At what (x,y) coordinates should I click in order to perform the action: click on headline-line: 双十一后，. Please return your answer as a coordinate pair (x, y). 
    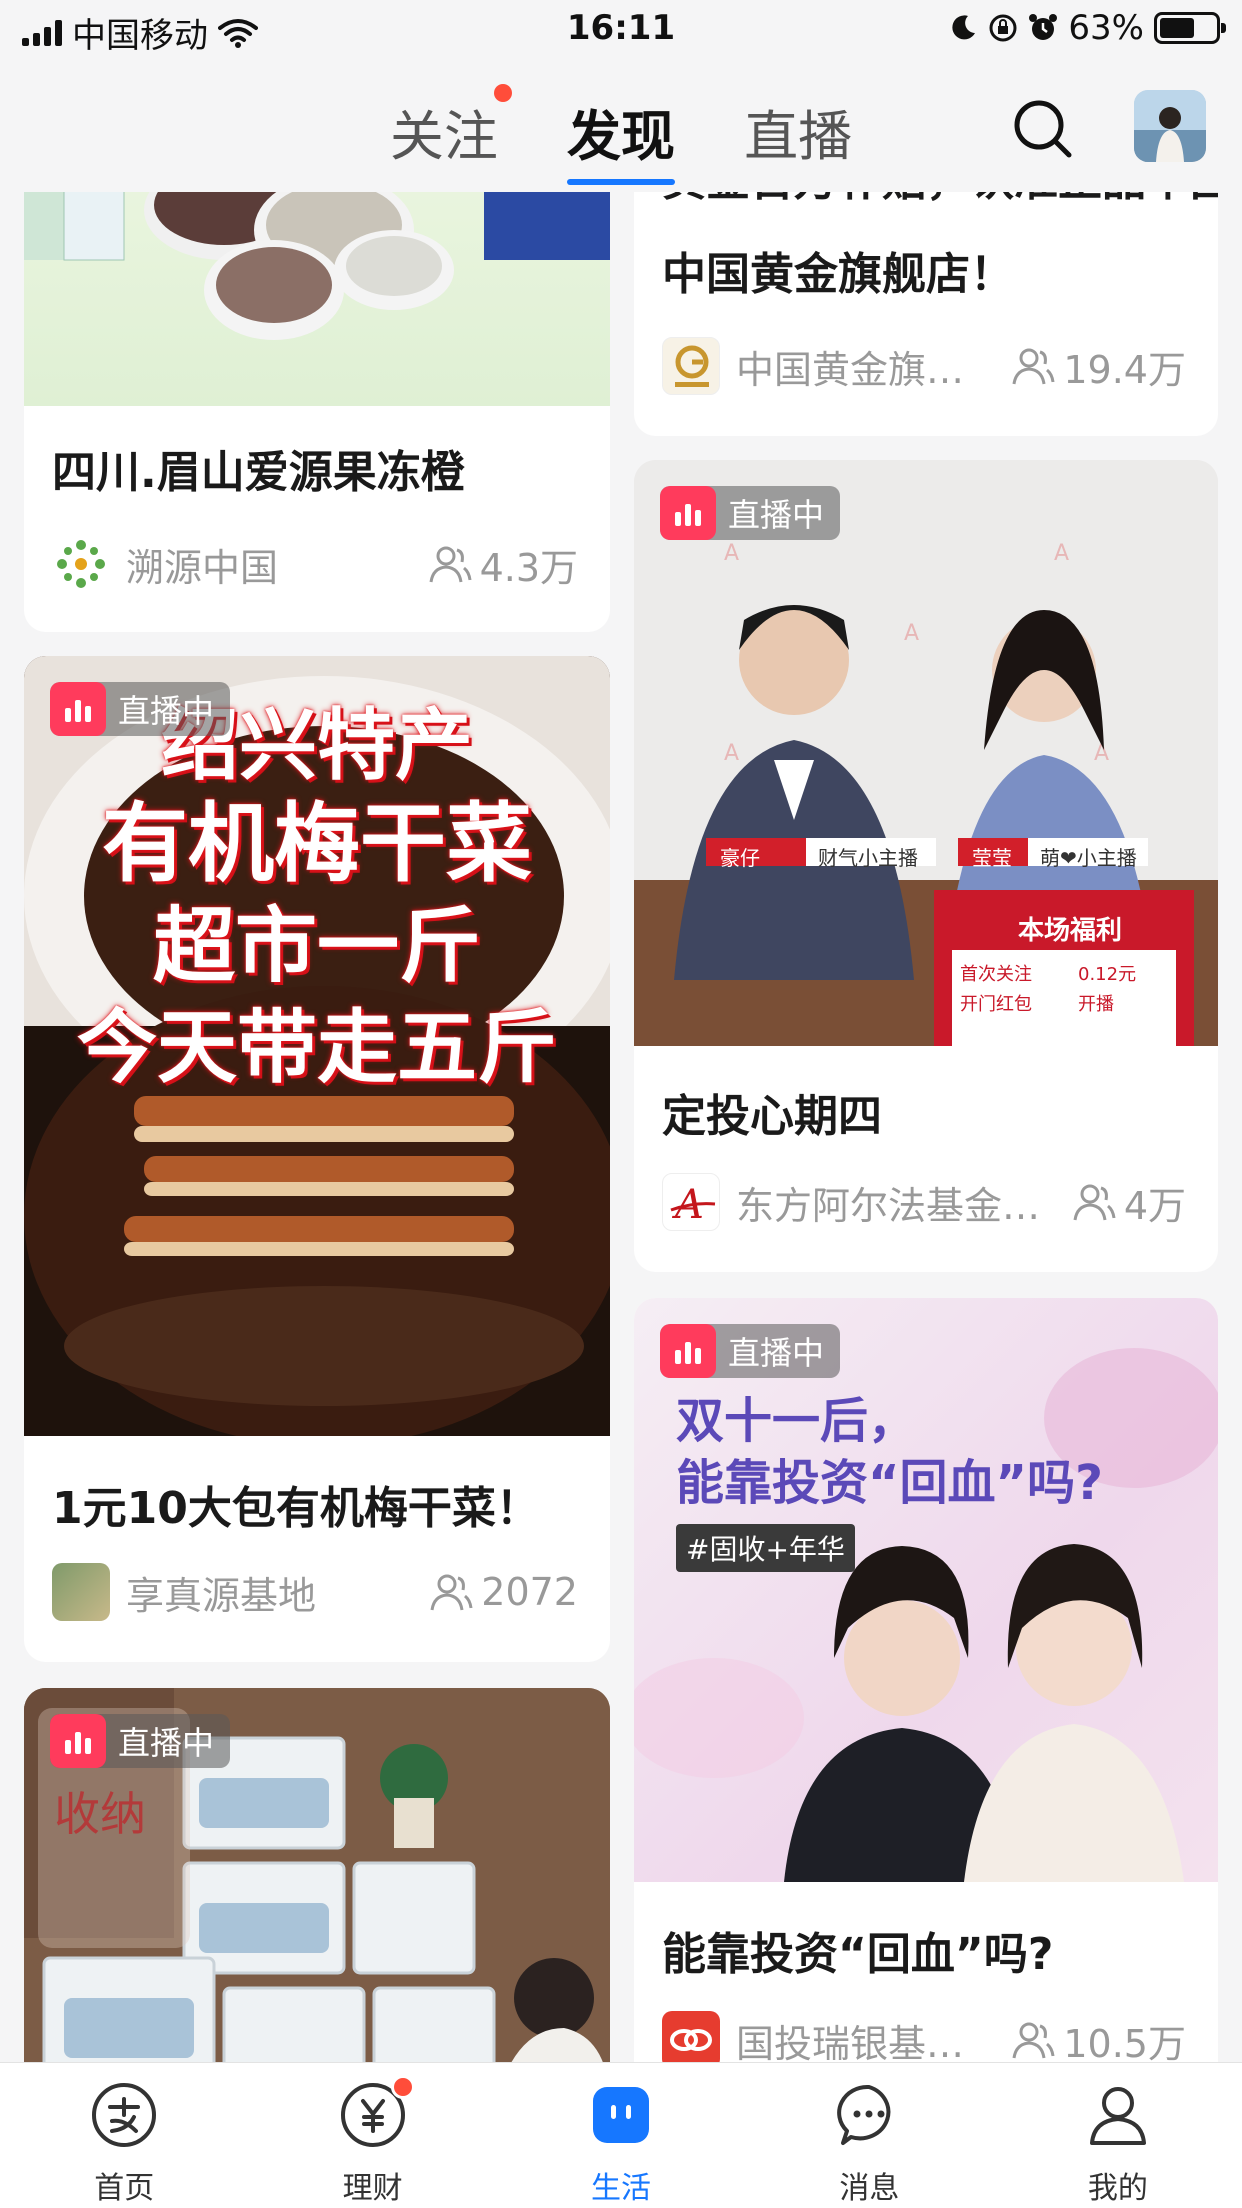
    Looking at the image, I should click on (796, 1421).